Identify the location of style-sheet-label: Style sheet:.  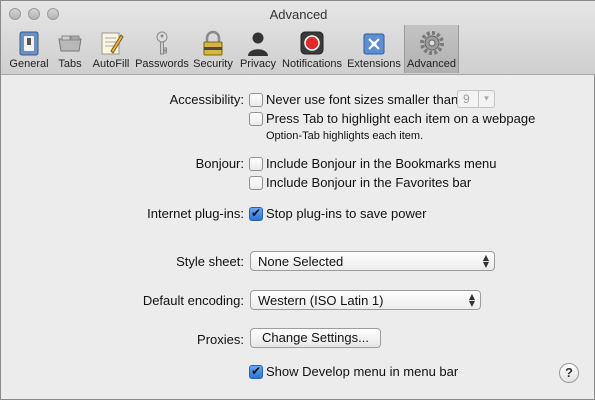
(210, 261).